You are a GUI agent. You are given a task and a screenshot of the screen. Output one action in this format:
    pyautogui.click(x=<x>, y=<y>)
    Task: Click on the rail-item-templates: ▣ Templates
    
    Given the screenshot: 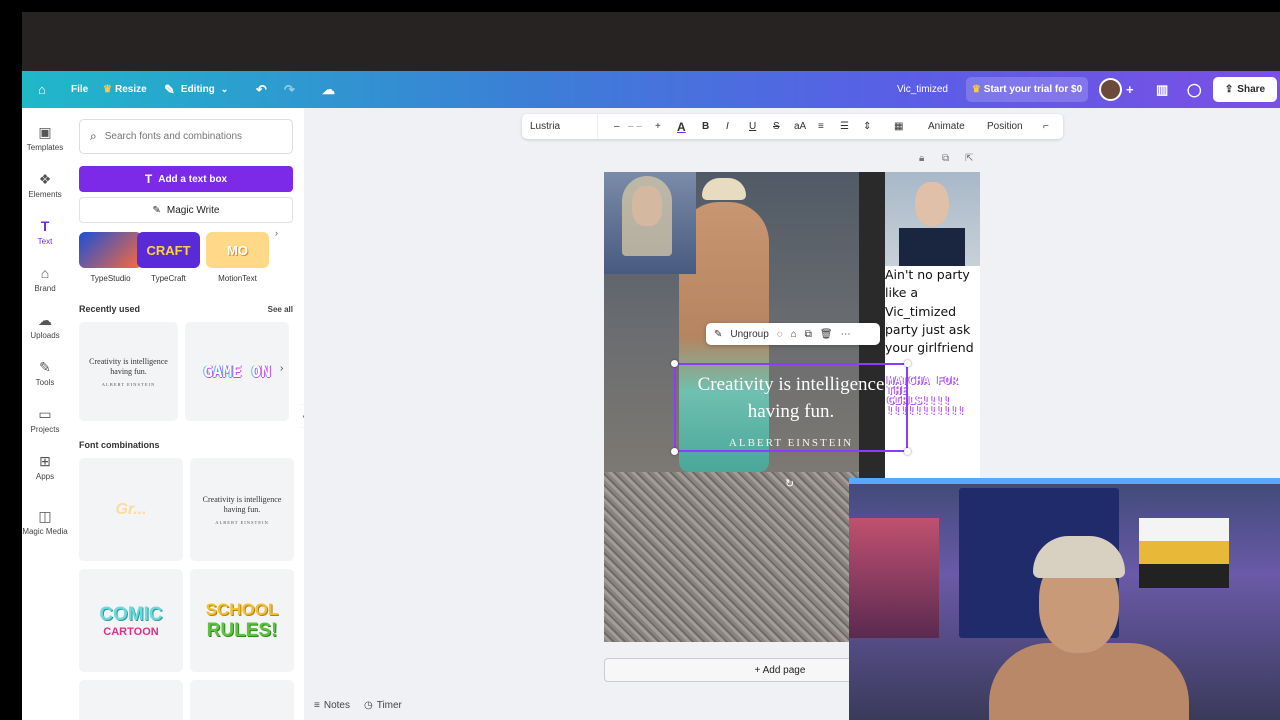 What is the action you would take?
    pyautogui.click(x=45, y=138)
    